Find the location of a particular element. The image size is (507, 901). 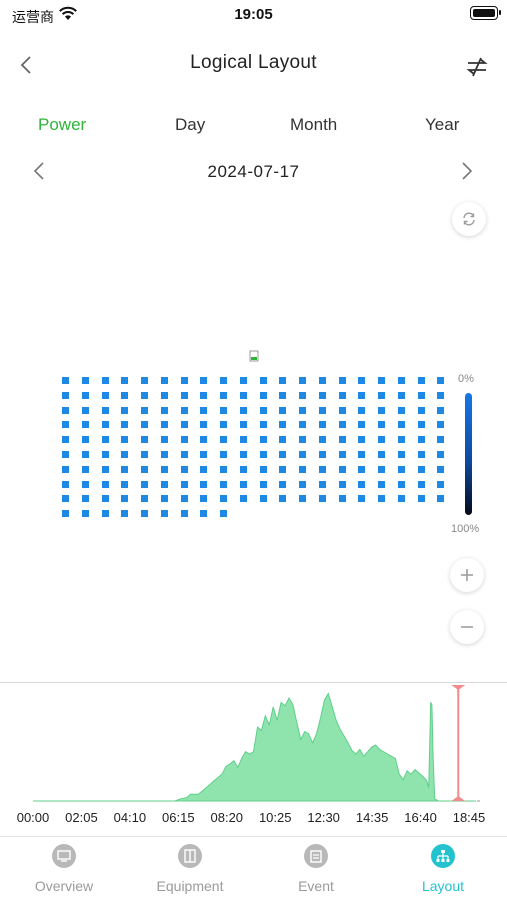

selected-date: 2024-07-17 is located at coordinates (253, 172).